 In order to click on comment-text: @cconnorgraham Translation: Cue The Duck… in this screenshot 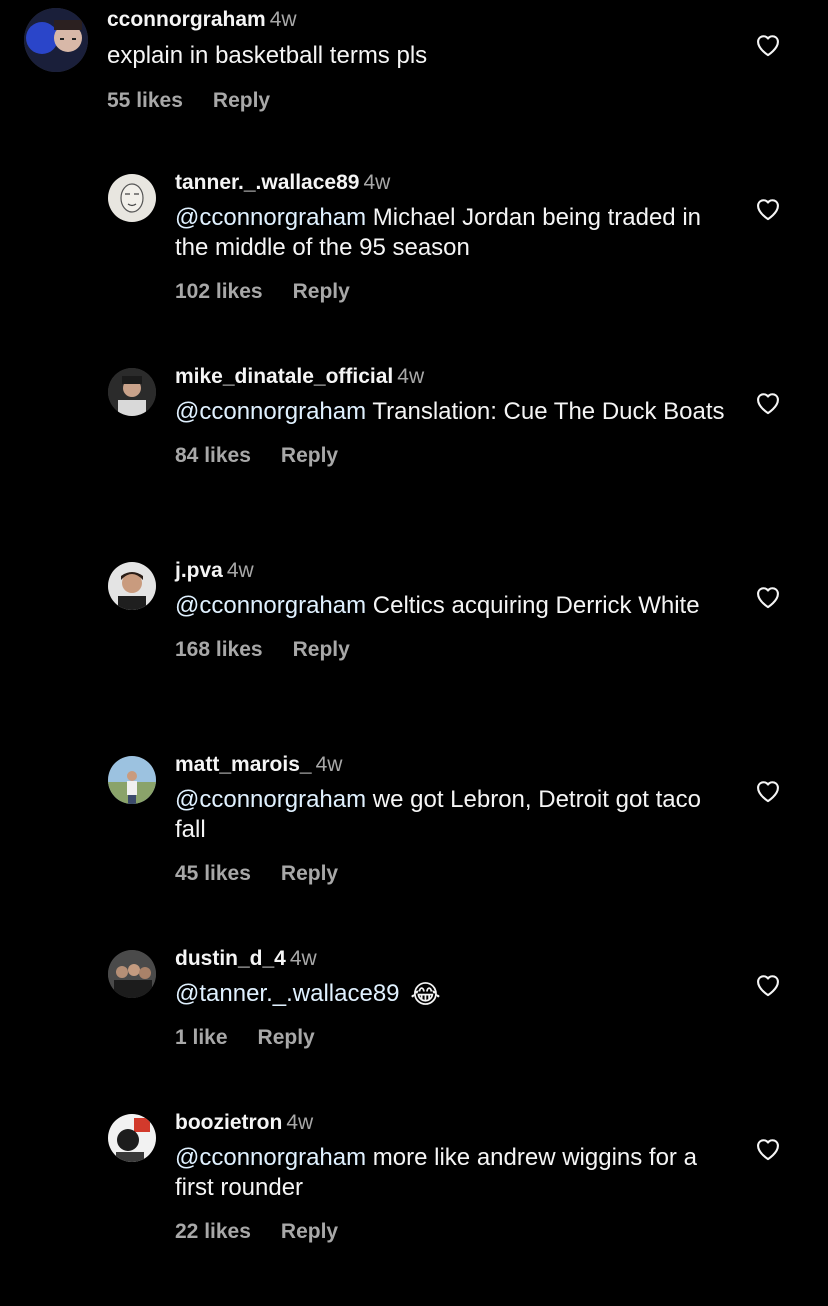, I will do `click(451, 412)`.